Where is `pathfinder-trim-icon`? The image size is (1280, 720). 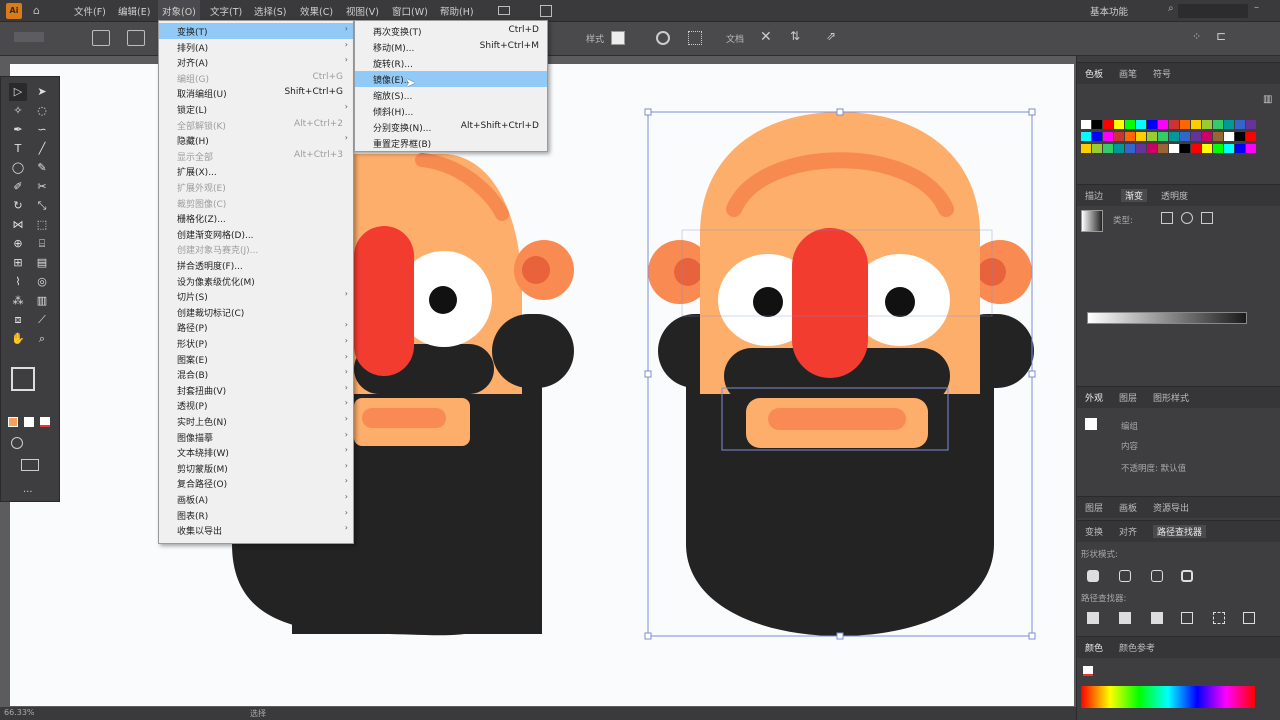 pathfinder-trim-icon is located at coordinates (1125, 618).